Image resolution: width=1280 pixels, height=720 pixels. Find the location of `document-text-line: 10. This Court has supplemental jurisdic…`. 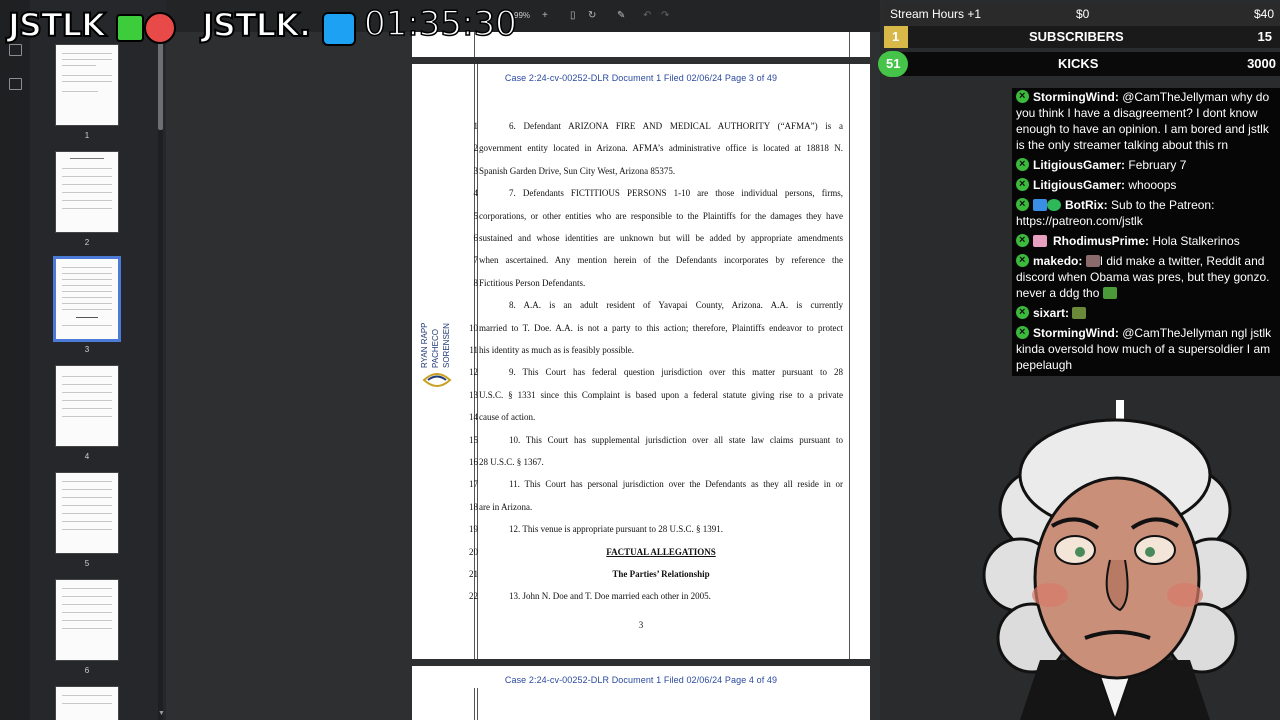

document-text-line: 10. This Court has supplemental jurisdic… is located at coordinates (676, 439).